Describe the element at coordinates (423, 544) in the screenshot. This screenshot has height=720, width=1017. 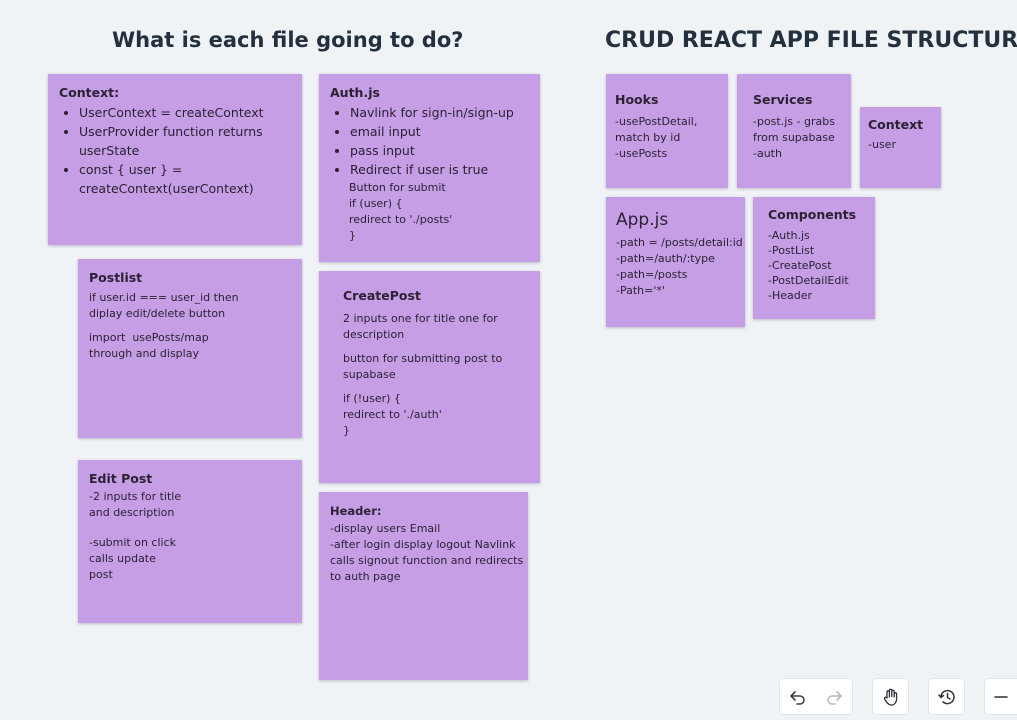
I see `note-line: -after login display logout Navlink` at that location.